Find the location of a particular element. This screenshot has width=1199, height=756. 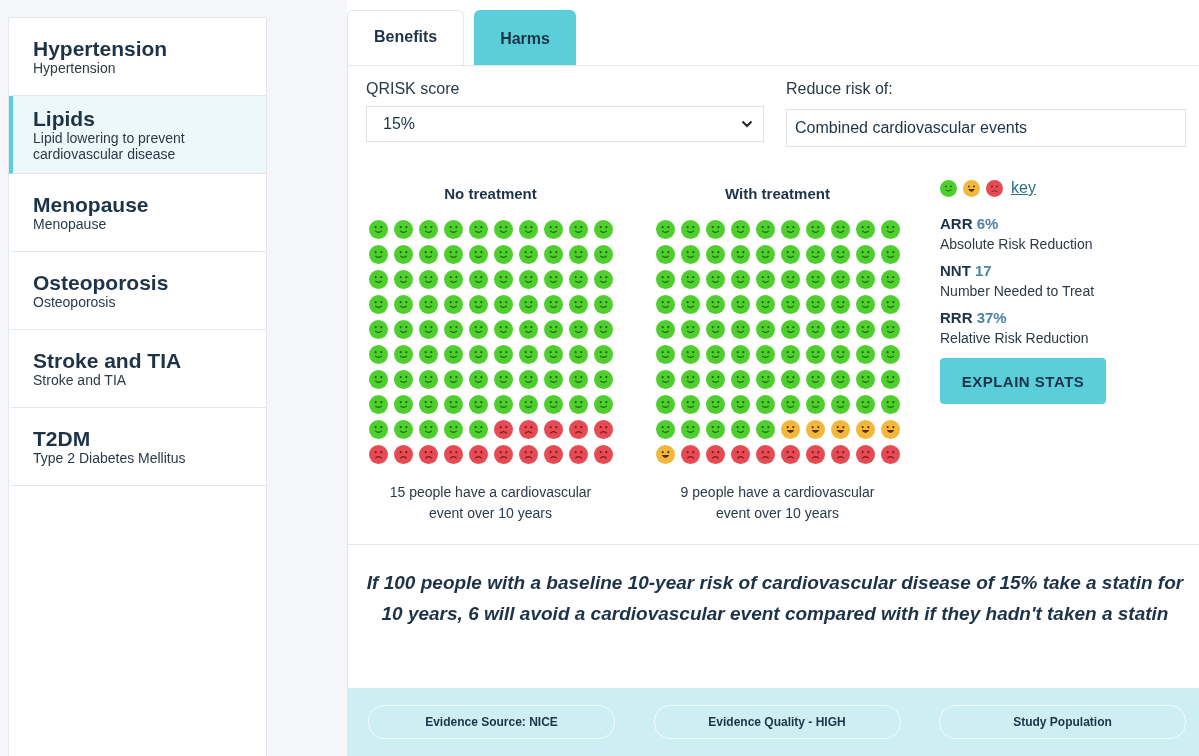

item-subtitle: Type 2 Diabetes Mellitus is located at coordinates (110, 457).